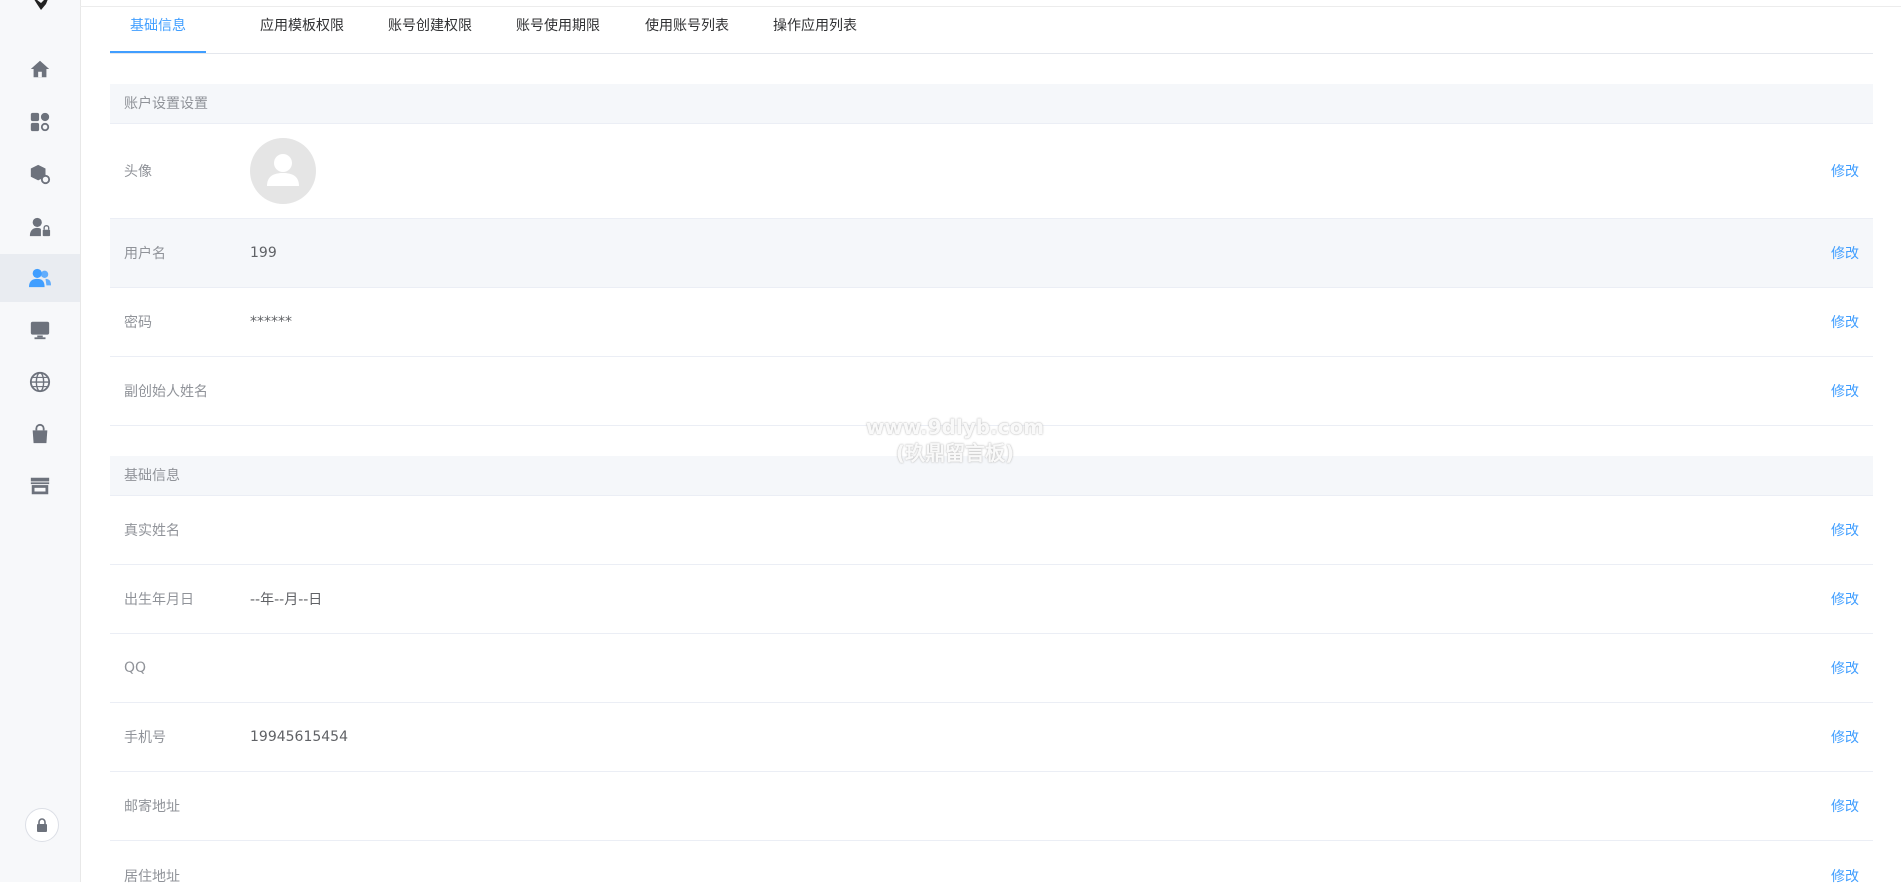  Describe the element at coordinates (159, 600) in the screenshot. I see `row-label: 出生年月日` at that location.